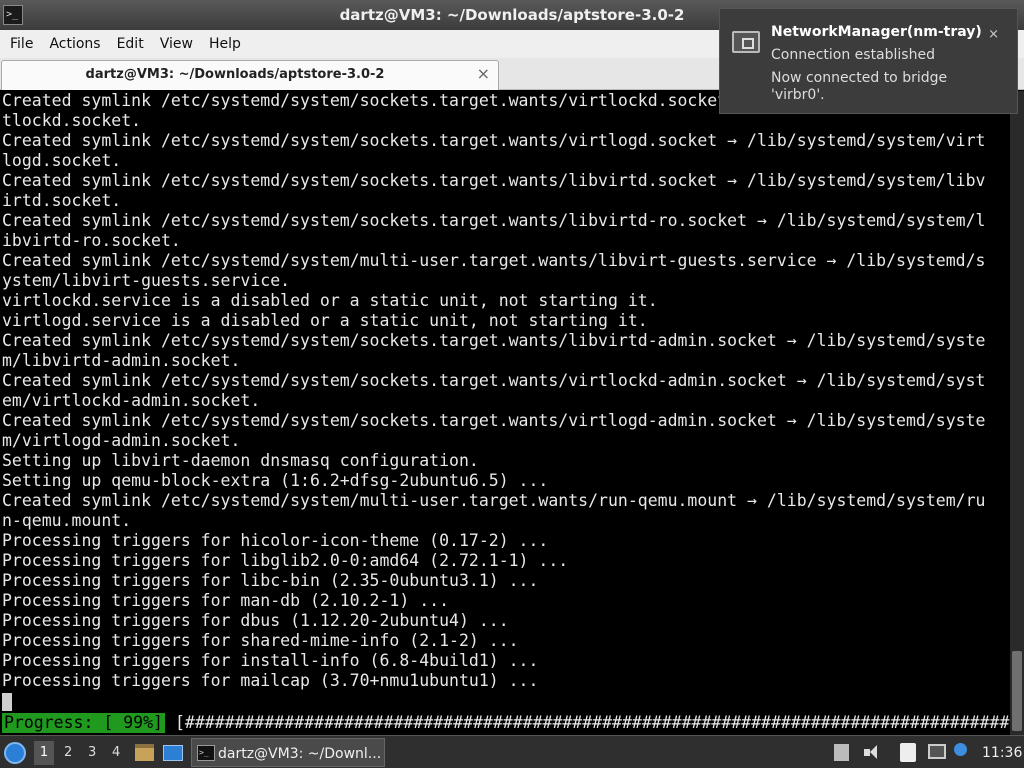 The height and width of the screenshot is (768, 1024). I want to click on terminal-line: n-qemu.mount., so click(67, 520).